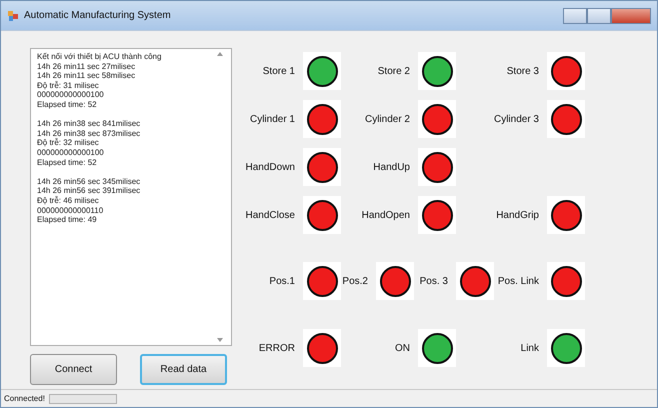 The height and width of the screenshot is (408, 658). Describe the element at coordinates (278, 71) in the screenshot. I see `indicator-label: Store 1` at that location.